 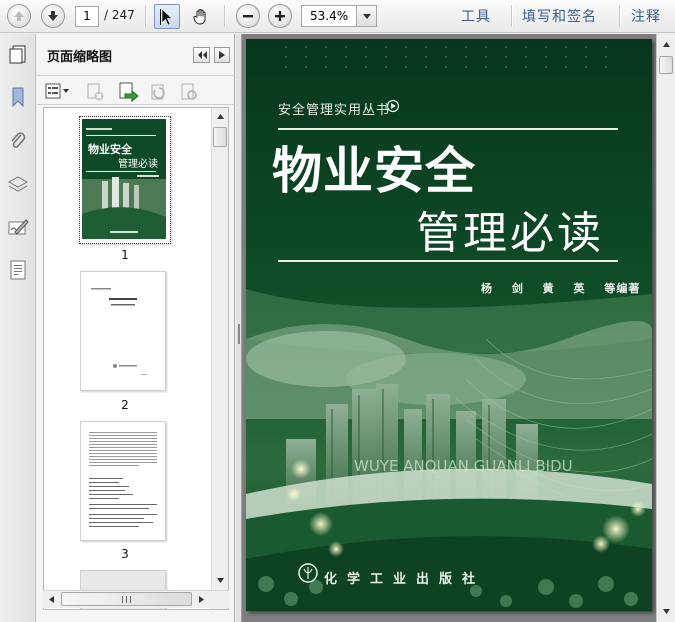 I want to click on panel-splitter, so click(x=239, y=328).